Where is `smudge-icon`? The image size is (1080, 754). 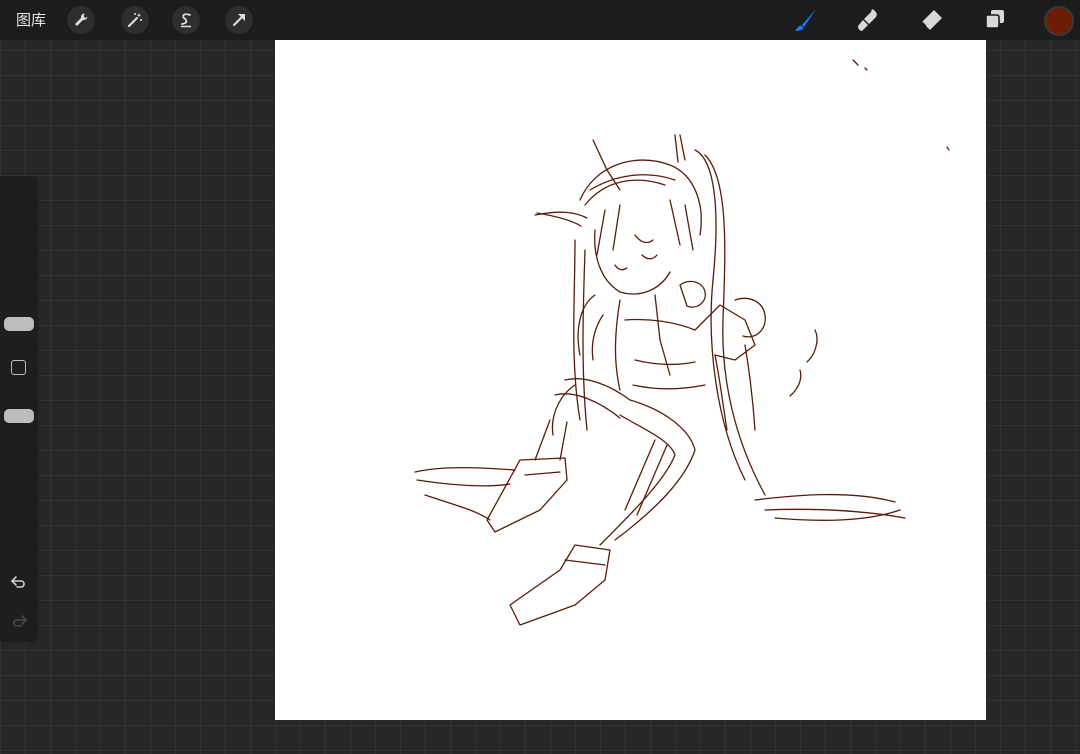
smudge-icon is located at coordinates (868, 20).